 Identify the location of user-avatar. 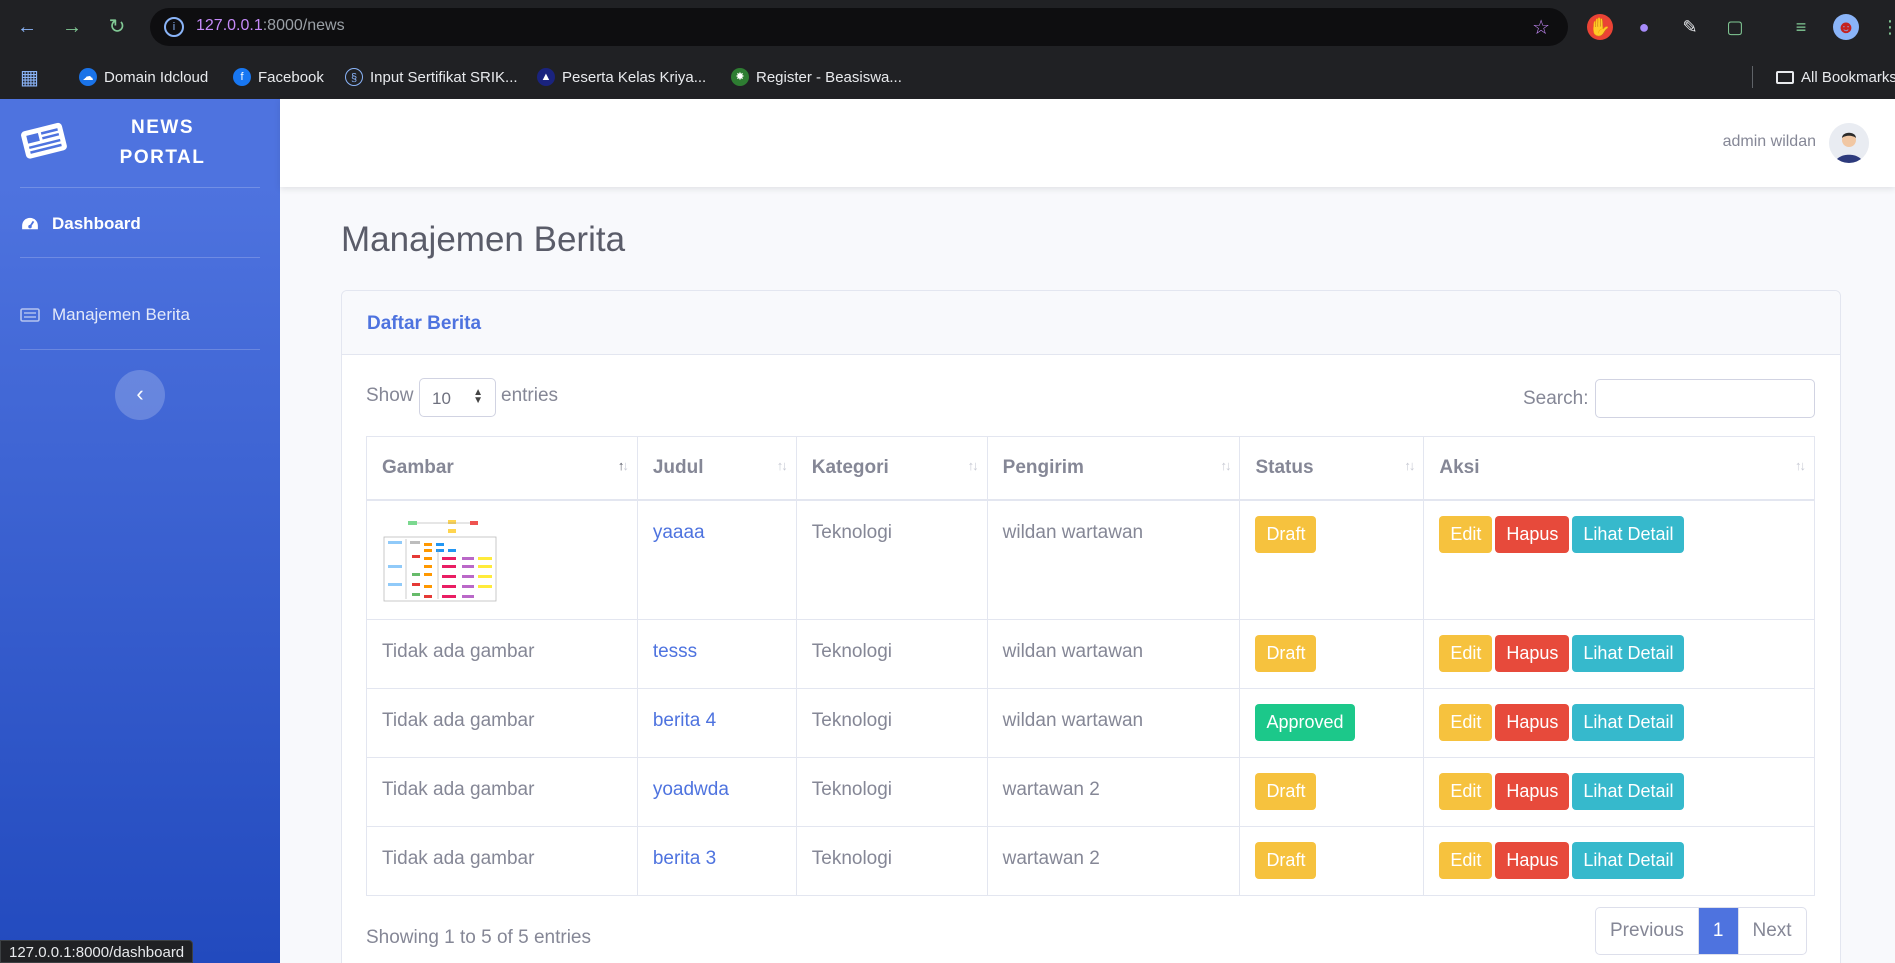
(1849, 143).